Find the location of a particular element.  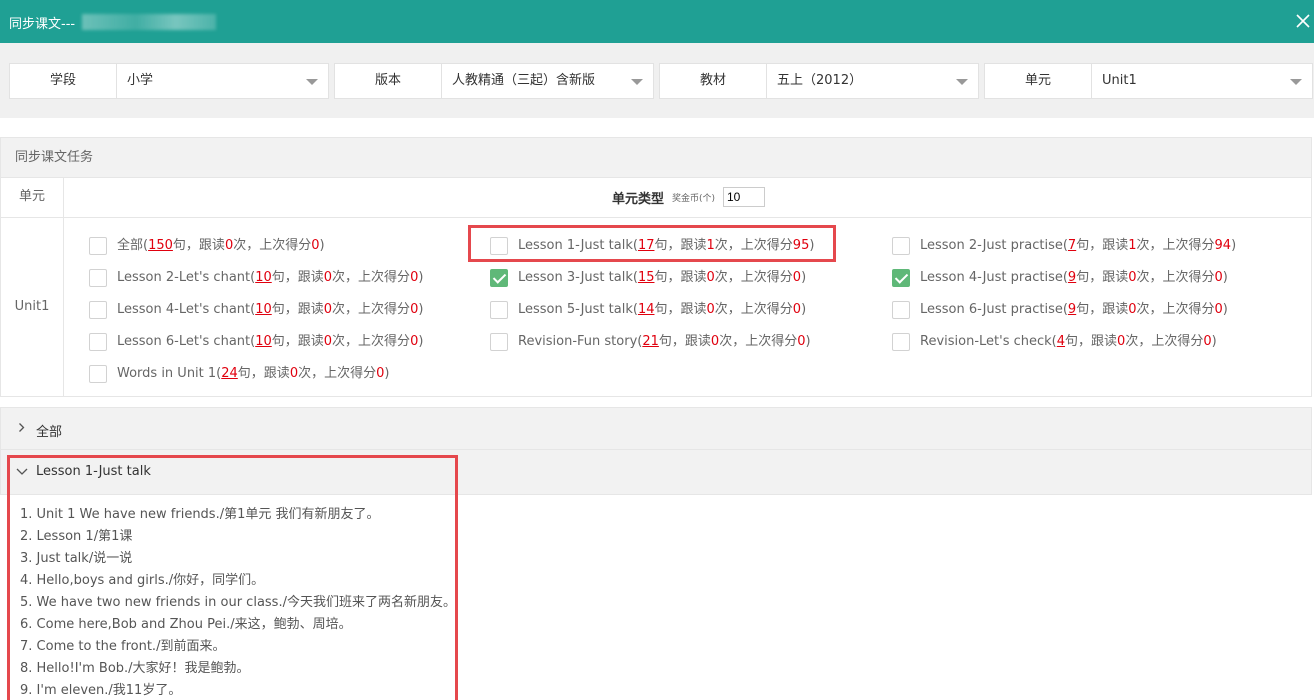

filter-textbook: 教材 五上（2012） is located at coordinates (819, 81).